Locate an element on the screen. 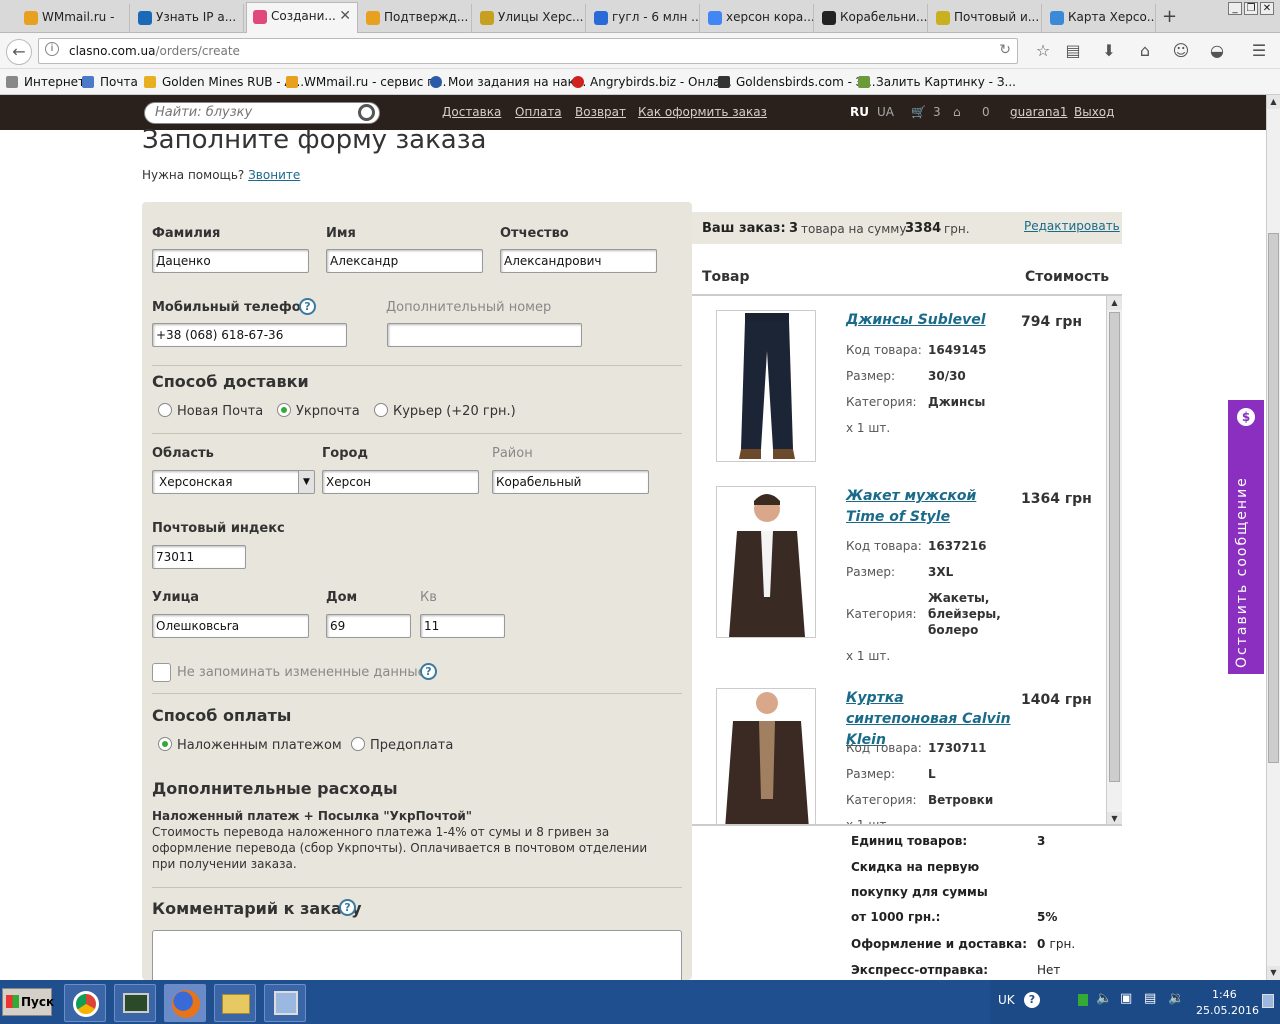  firefox-taskbar-icon is located at coordinates (185, 1003).